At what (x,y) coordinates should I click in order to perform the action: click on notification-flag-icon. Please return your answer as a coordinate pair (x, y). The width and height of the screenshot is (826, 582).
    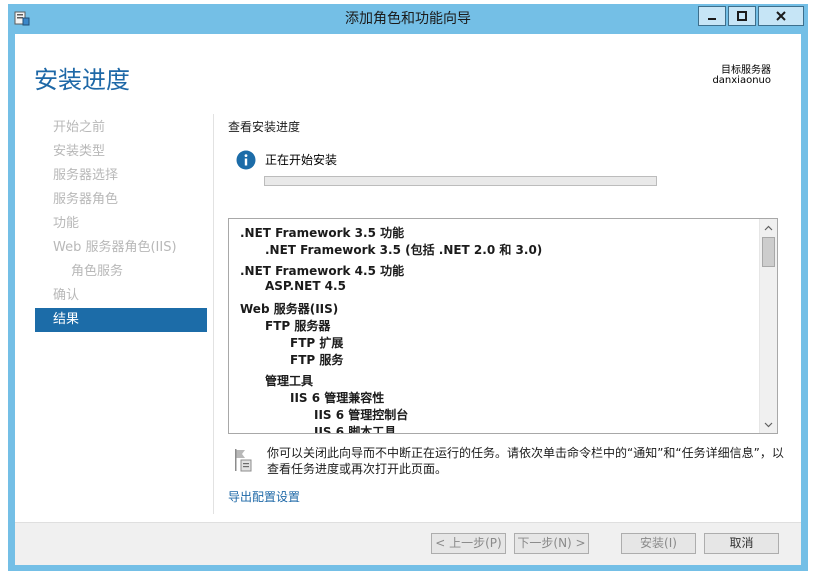
    Looking at the image, I should click on (243, 460).